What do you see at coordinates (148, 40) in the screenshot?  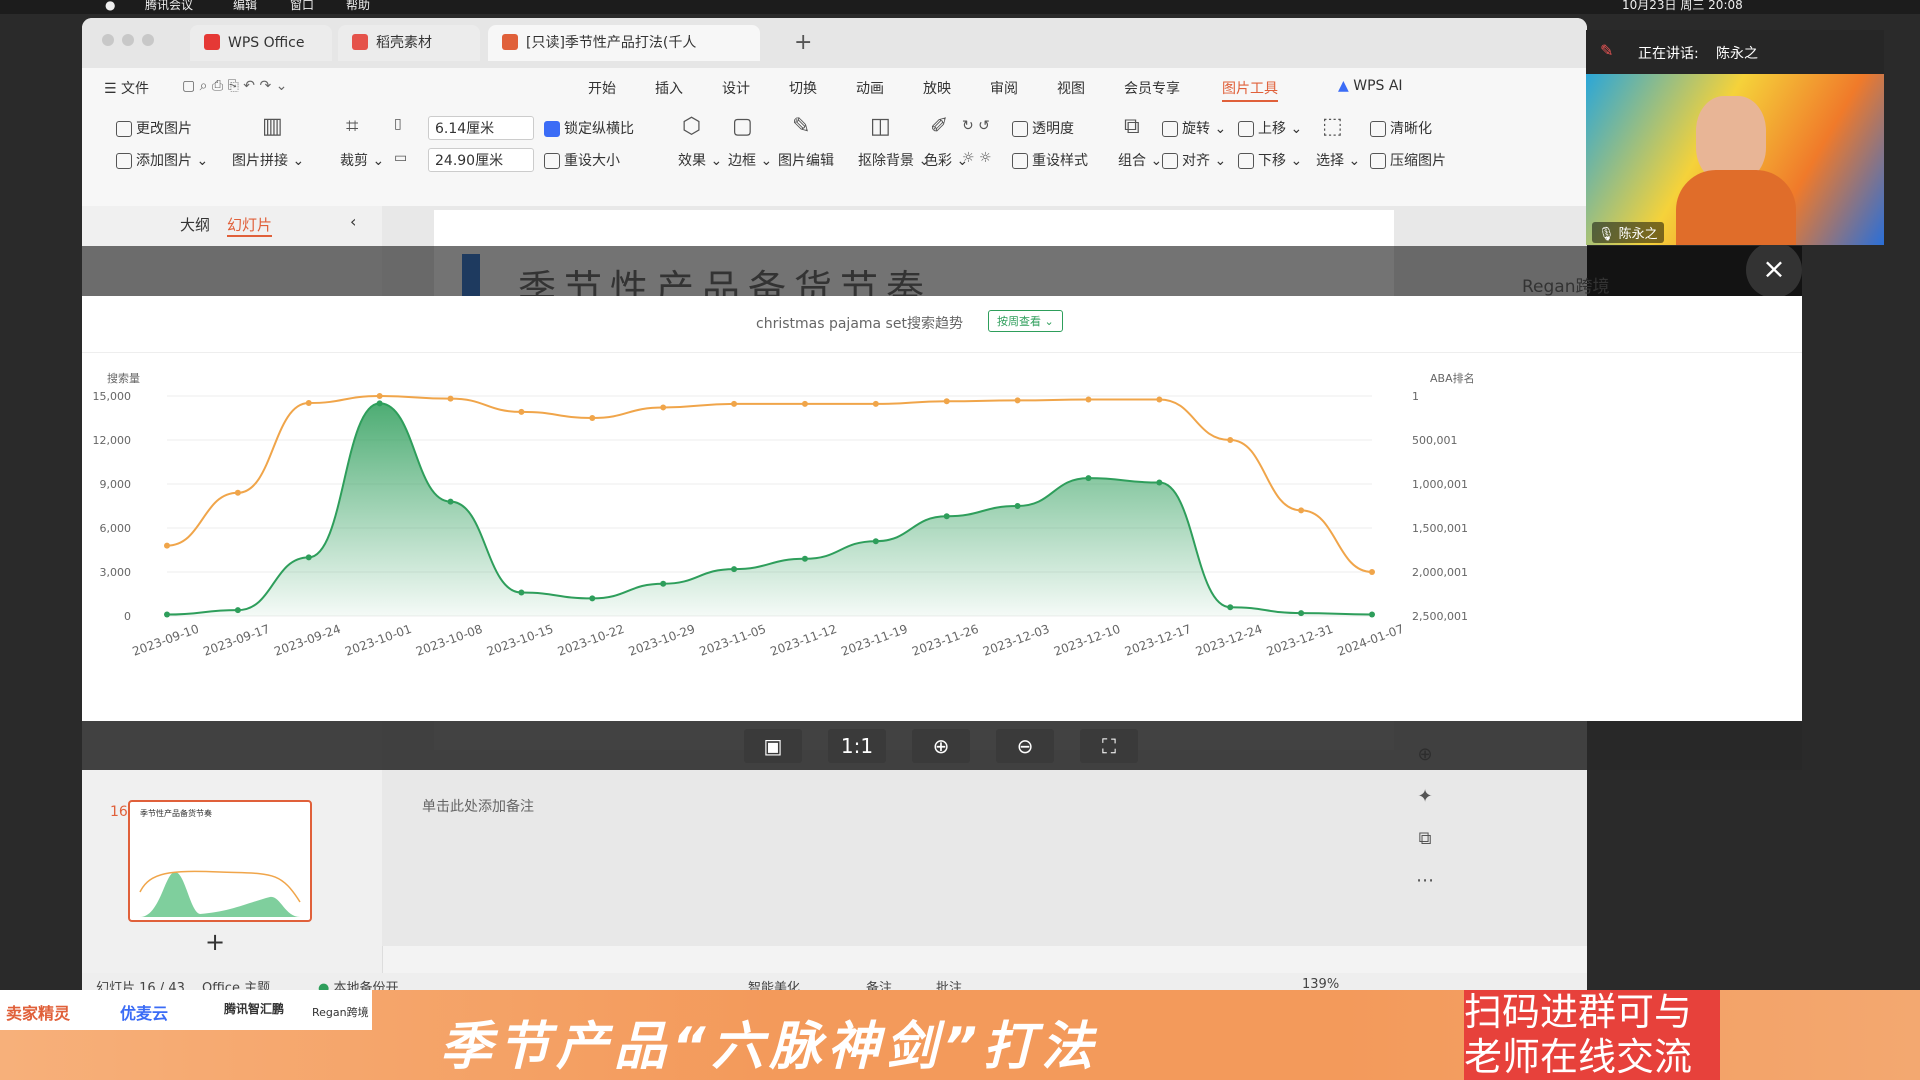 I see `window-zoom-button` at bounding box center [148, 40].